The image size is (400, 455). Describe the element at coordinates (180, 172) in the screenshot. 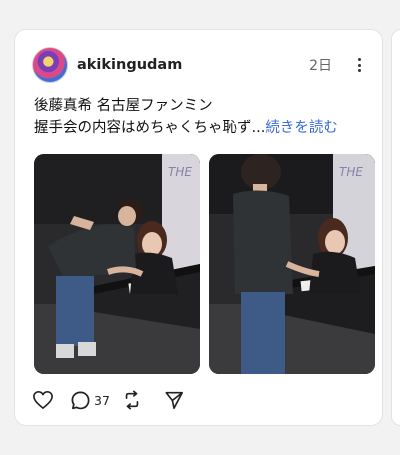

I see `photo-sign-text-1: THE` at that location.